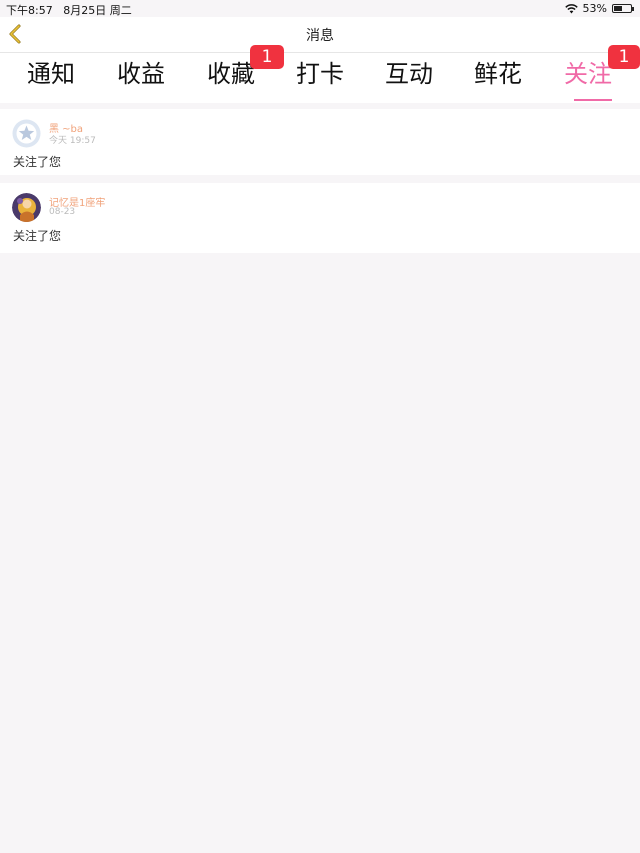 This screenshot has width=640, height=853. I want to click on status-indicators: 53%, so click(599, 8).